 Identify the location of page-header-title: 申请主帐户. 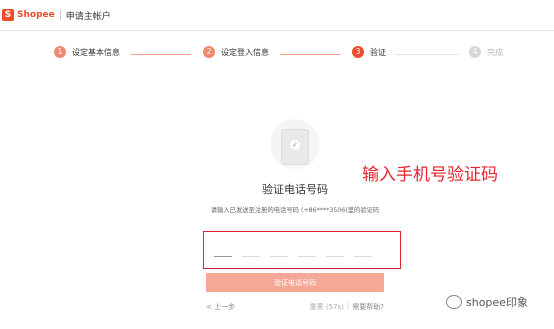
(88, 16).